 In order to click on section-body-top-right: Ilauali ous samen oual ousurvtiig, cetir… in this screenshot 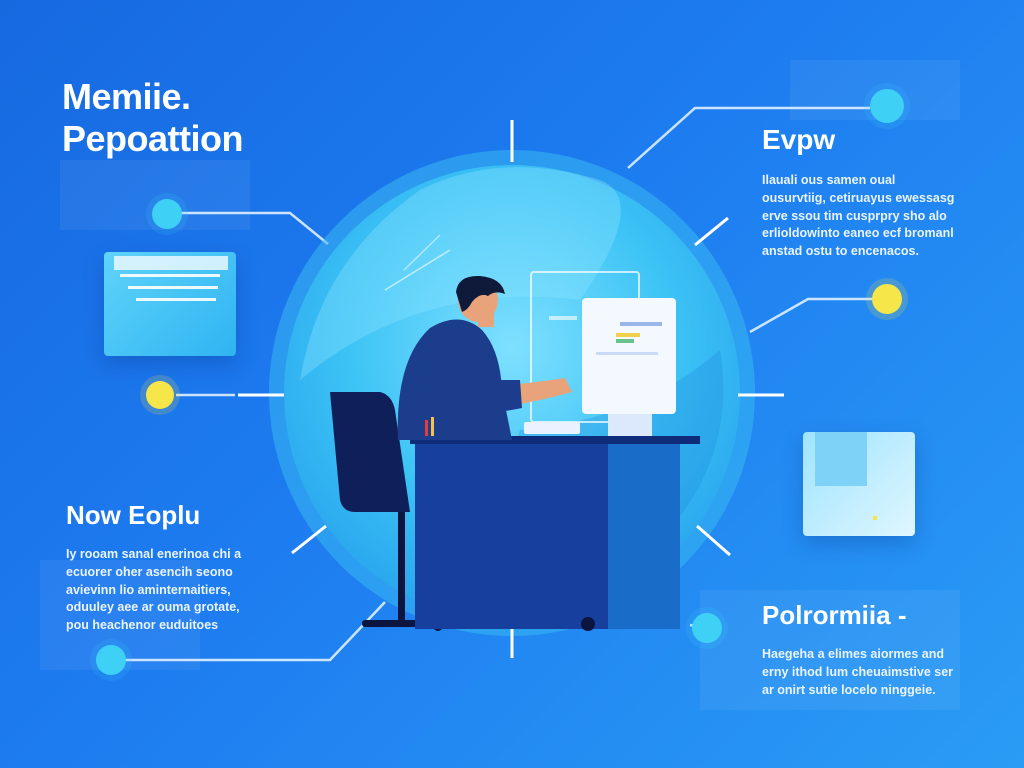, I will do `click(858, 215)`.